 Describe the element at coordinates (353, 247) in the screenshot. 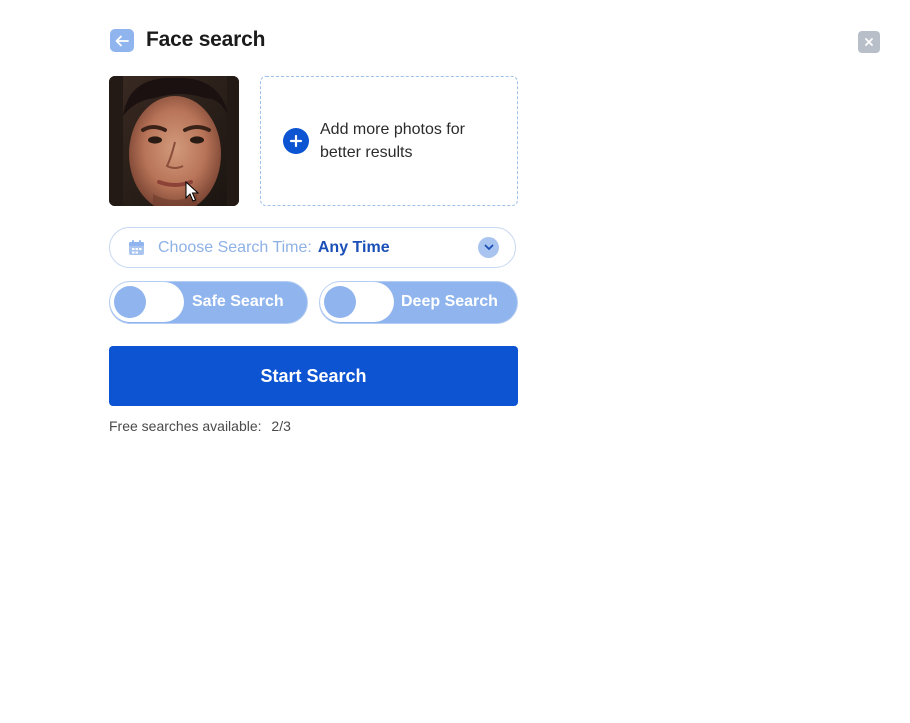

I see `search-time-value: Any Time` at that location.